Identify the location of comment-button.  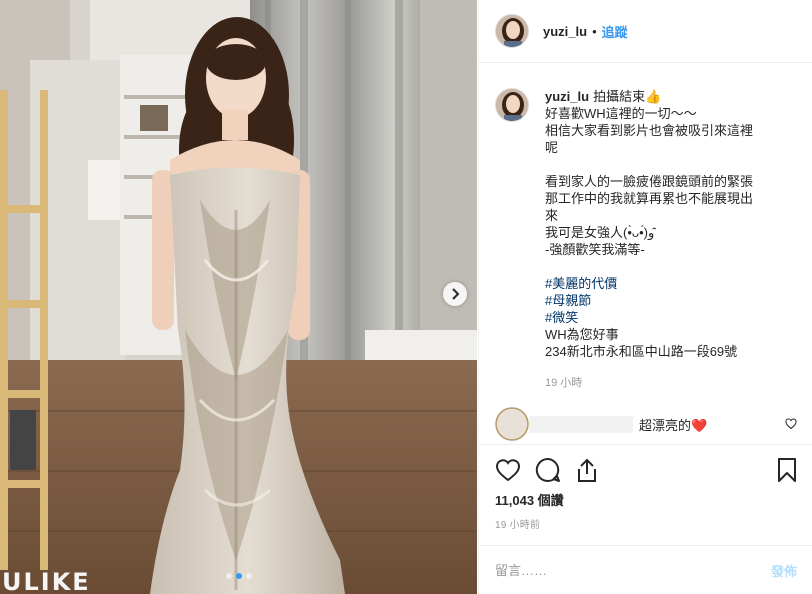
(555, 470).